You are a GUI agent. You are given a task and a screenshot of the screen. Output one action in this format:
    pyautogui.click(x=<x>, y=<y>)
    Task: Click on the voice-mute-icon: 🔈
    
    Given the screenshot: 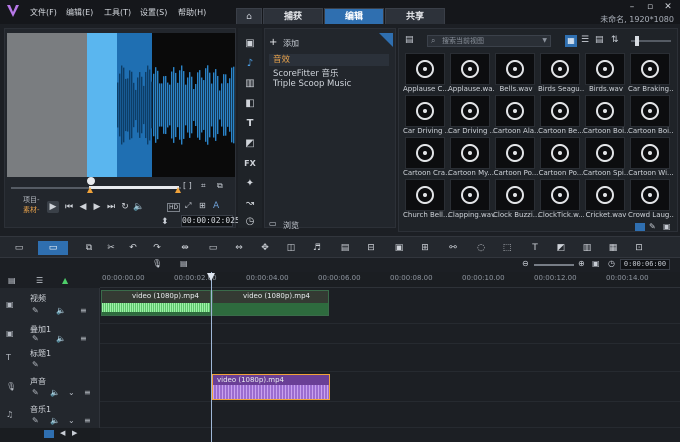 What is the action you would take?
    pyautogui.click(x=55, y=392)
    